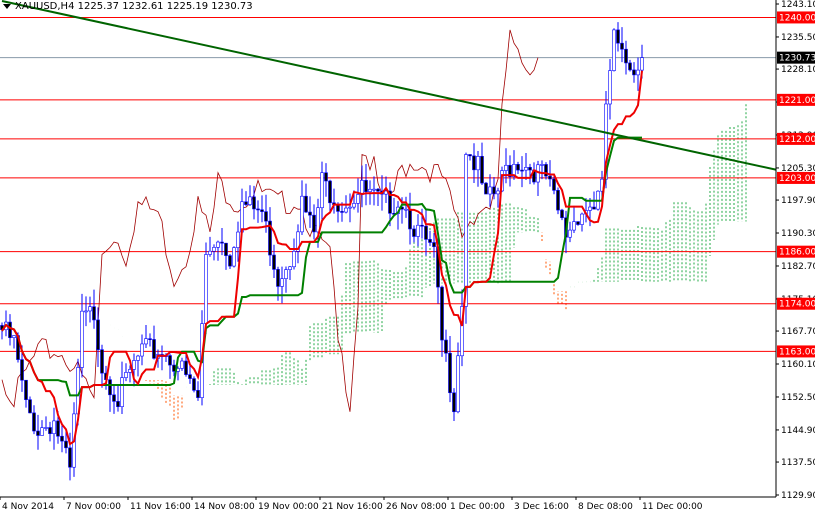 The width and height of the screenshot is (815, 516). What do you see at coordinates (93, 507) in the screenshot?
I see `time-tick-label: 7 Nov 00:00` at bounding box center [93, 507].